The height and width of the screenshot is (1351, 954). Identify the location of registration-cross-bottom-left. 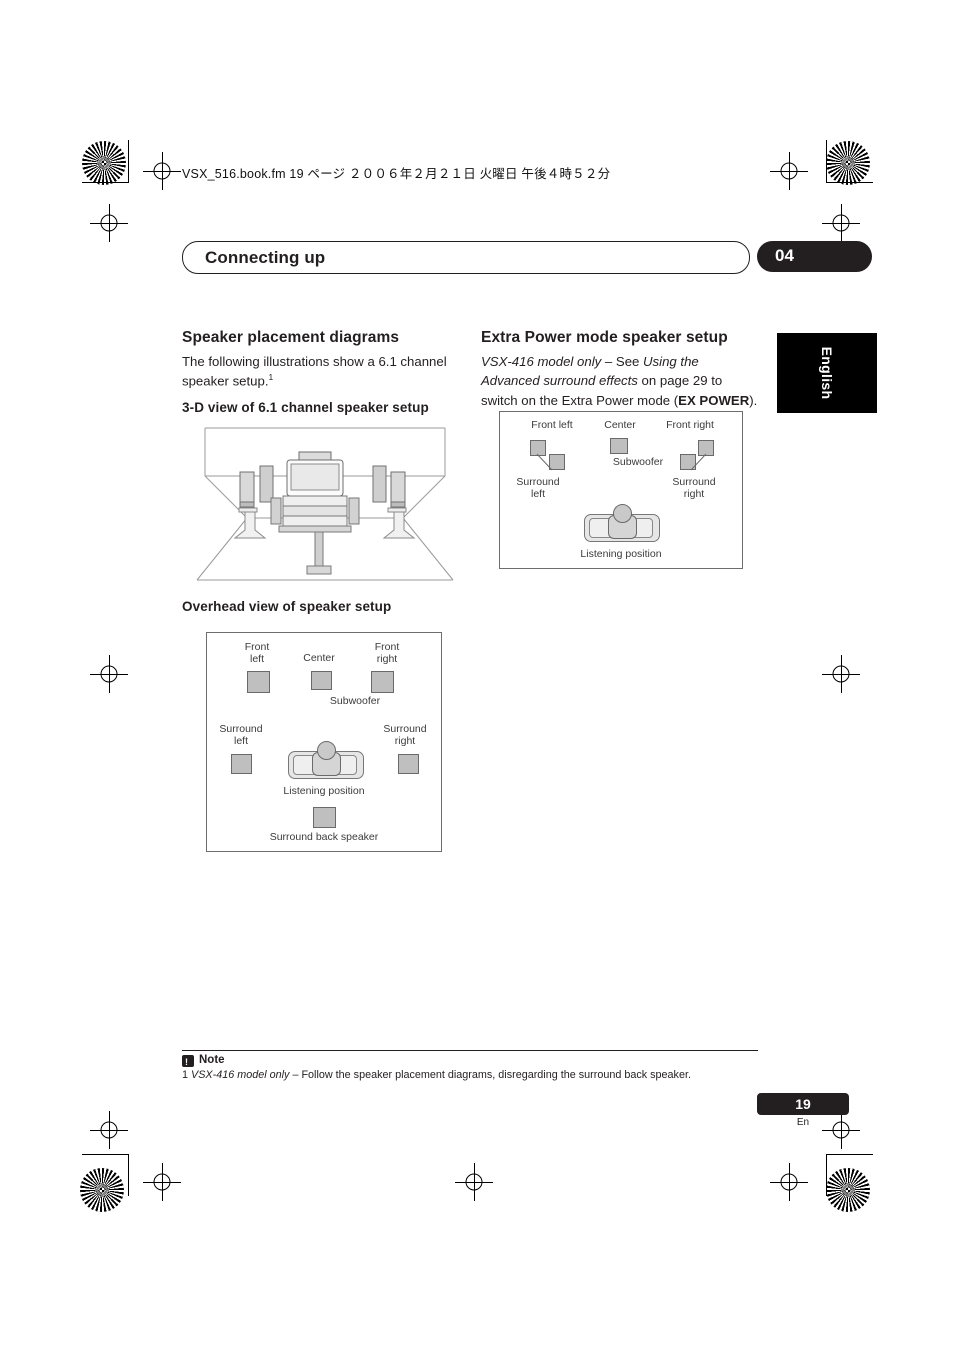
(162, 1182).